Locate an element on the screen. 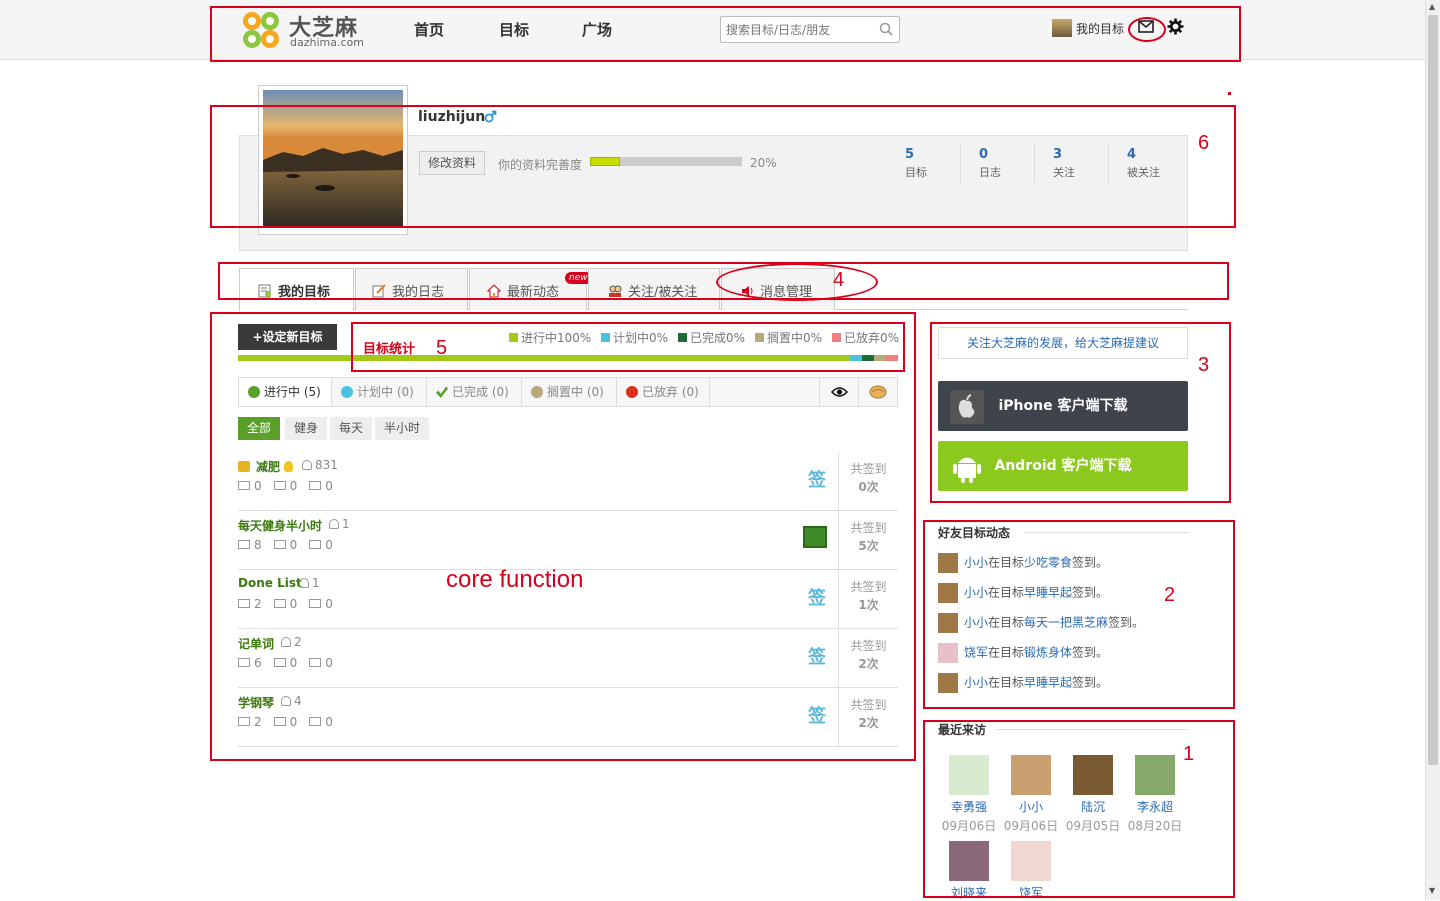 The image size is (1440, 901). annotation-number-3: 3 is located at coordinates (1204, 365).